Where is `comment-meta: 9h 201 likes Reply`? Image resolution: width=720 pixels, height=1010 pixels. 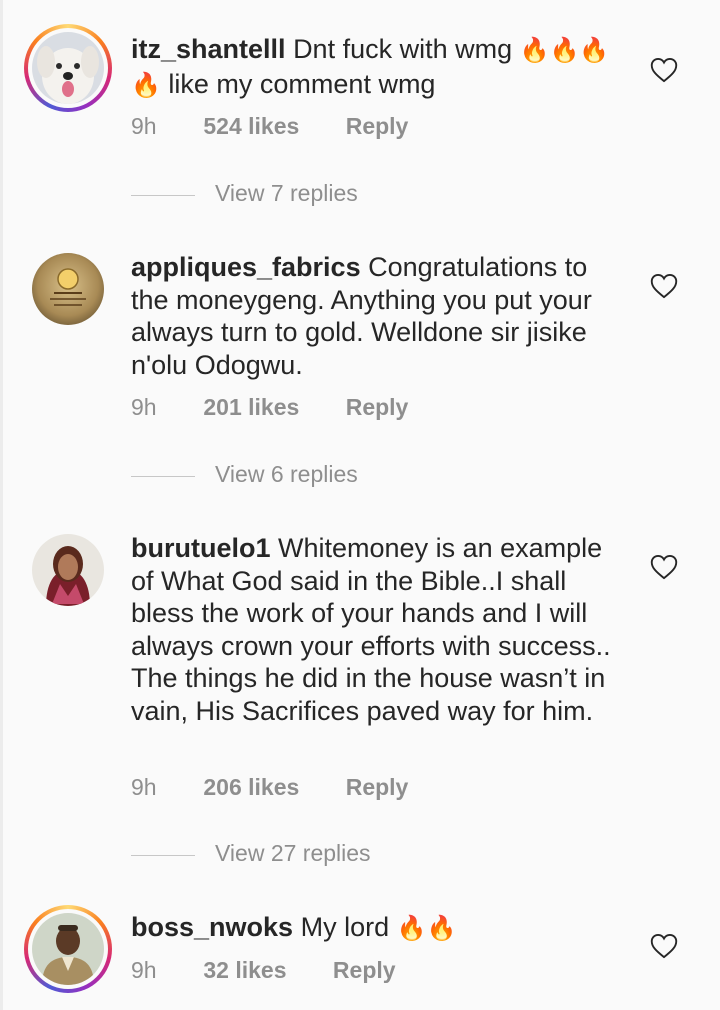
comment-meta: 9h 201 likes Reply is located at coordinates (269, 407).